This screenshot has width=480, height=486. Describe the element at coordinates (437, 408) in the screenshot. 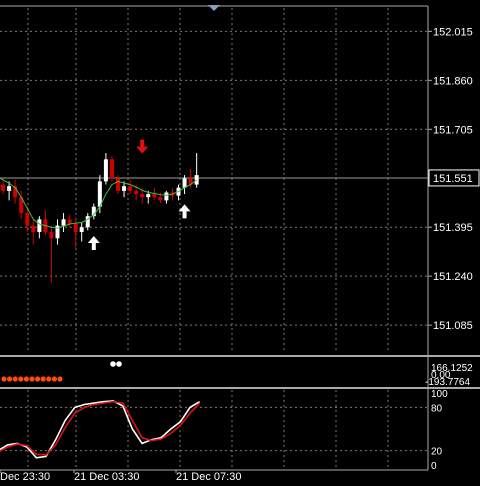

I see `oscillator-tick-label: 80` at that location.